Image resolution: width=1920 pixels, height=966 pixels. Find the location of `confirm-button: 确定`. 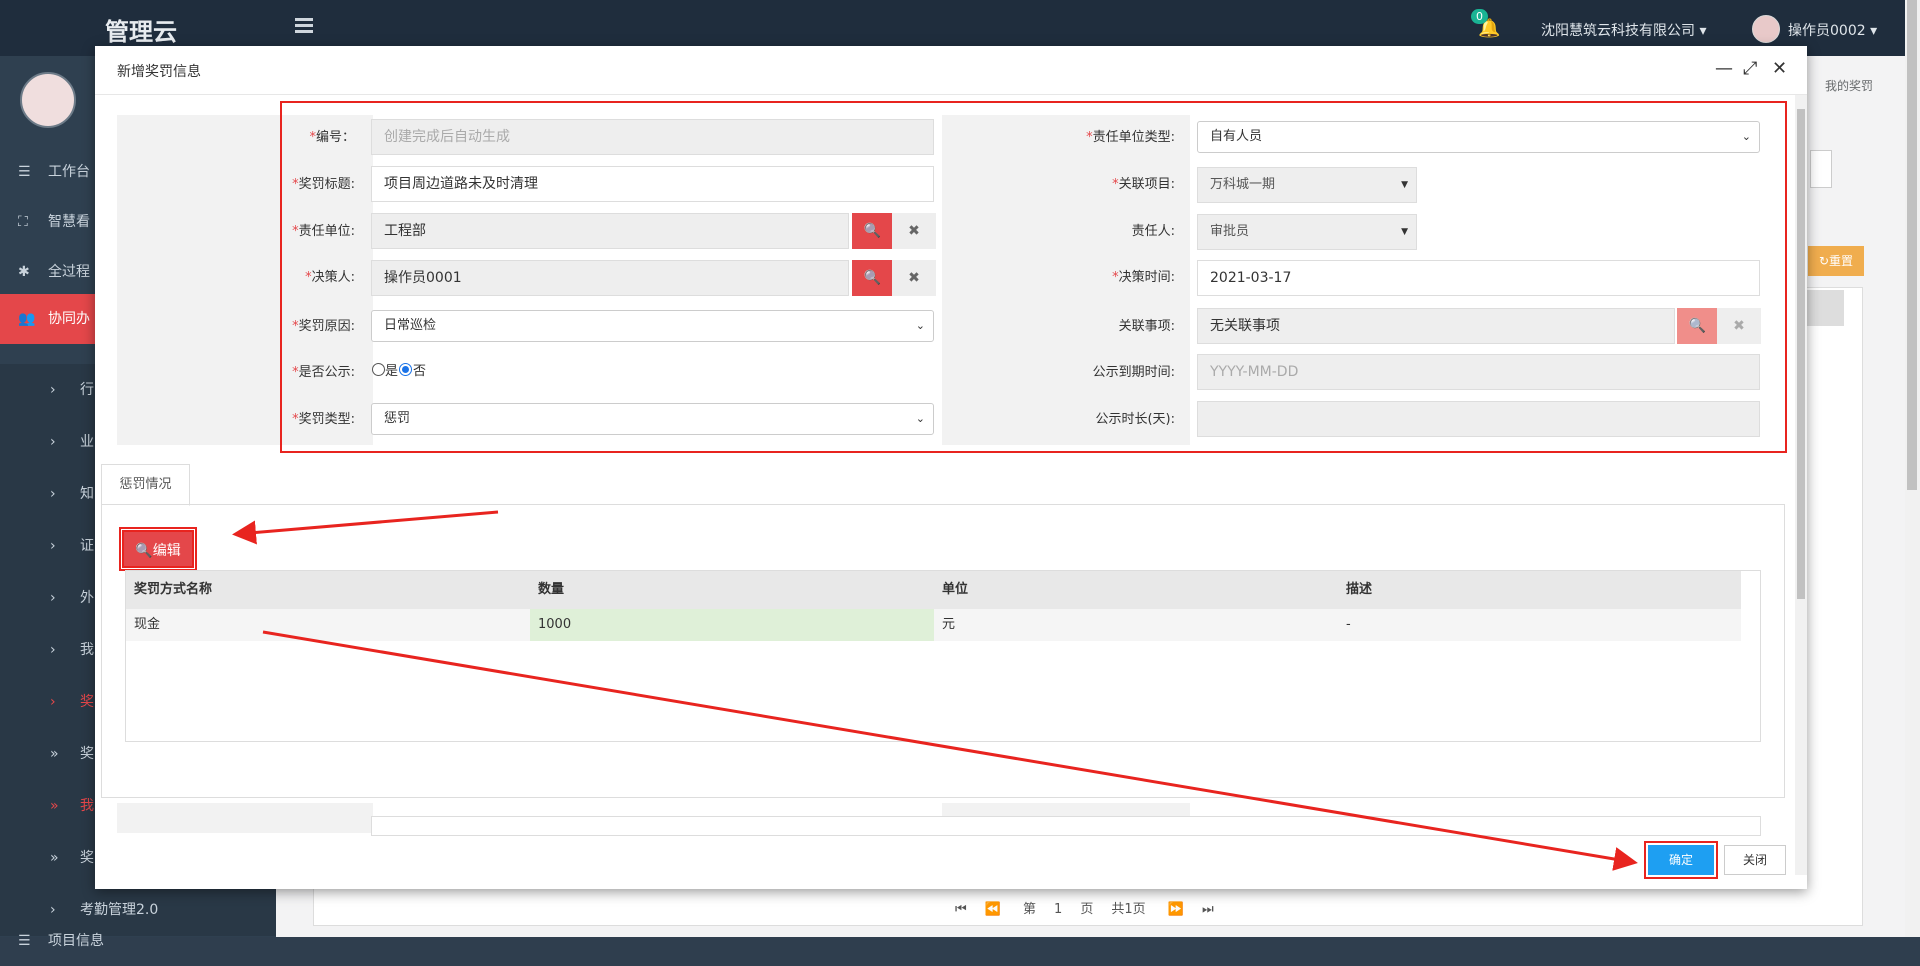

confirm-button: 确定 is located at coordinates (1681, 860).